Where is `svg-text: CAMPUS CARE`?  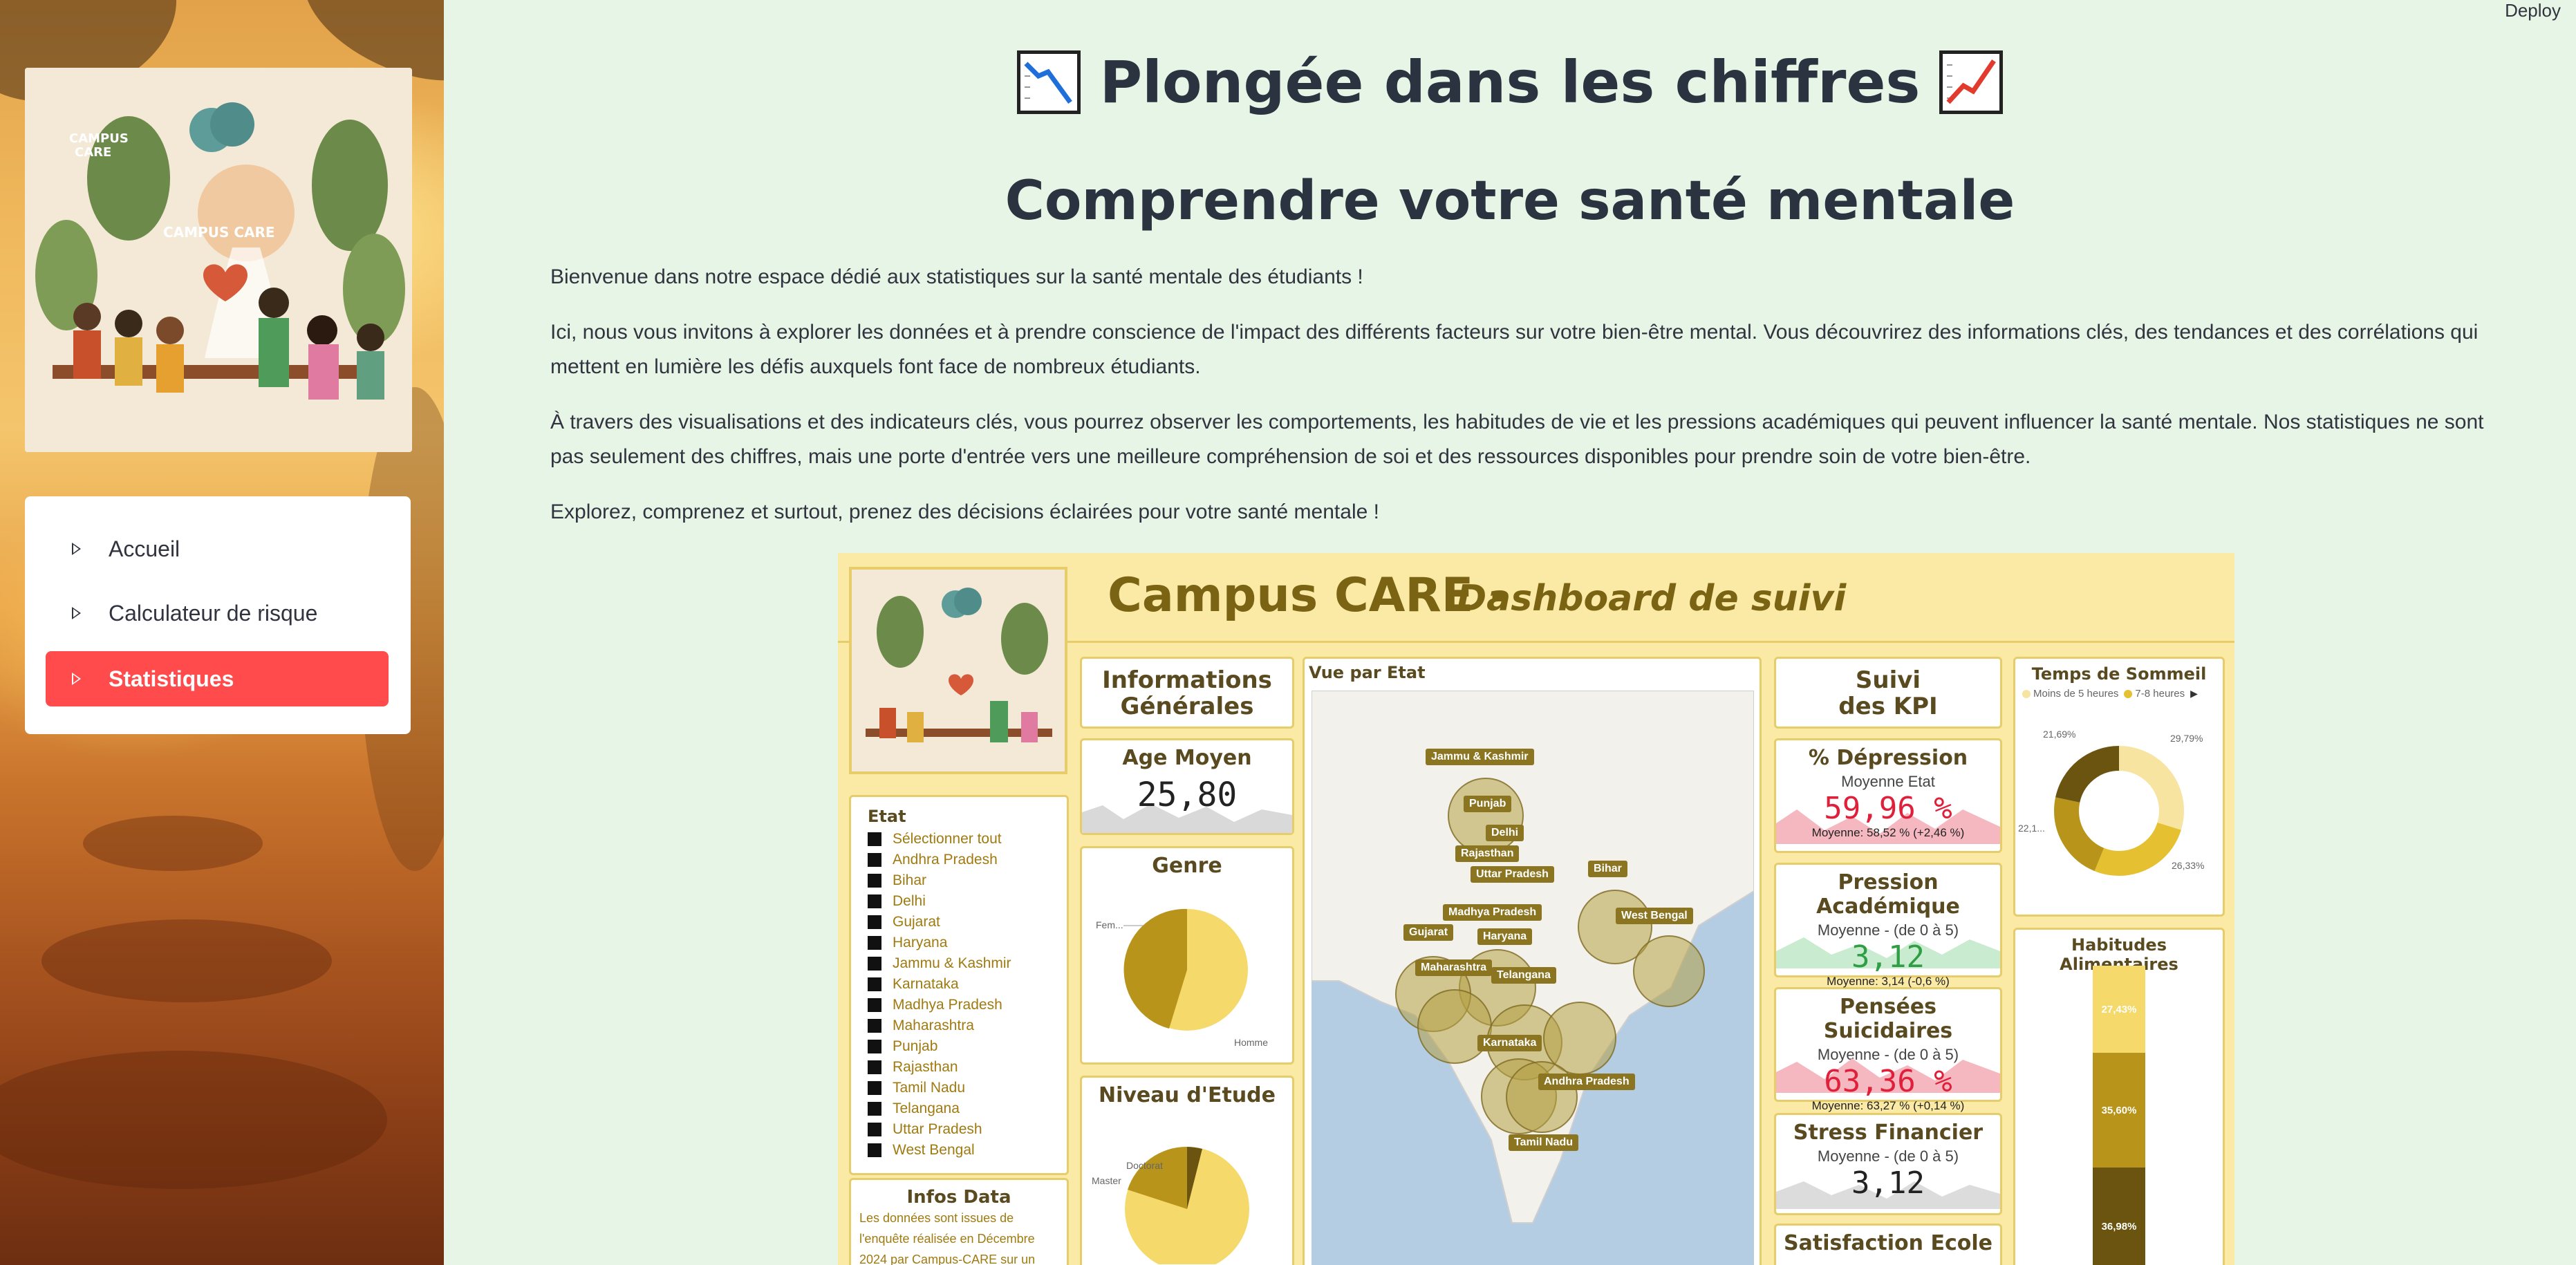
svg-text: CAMPUS CARE is located at coordinates (219, 232).